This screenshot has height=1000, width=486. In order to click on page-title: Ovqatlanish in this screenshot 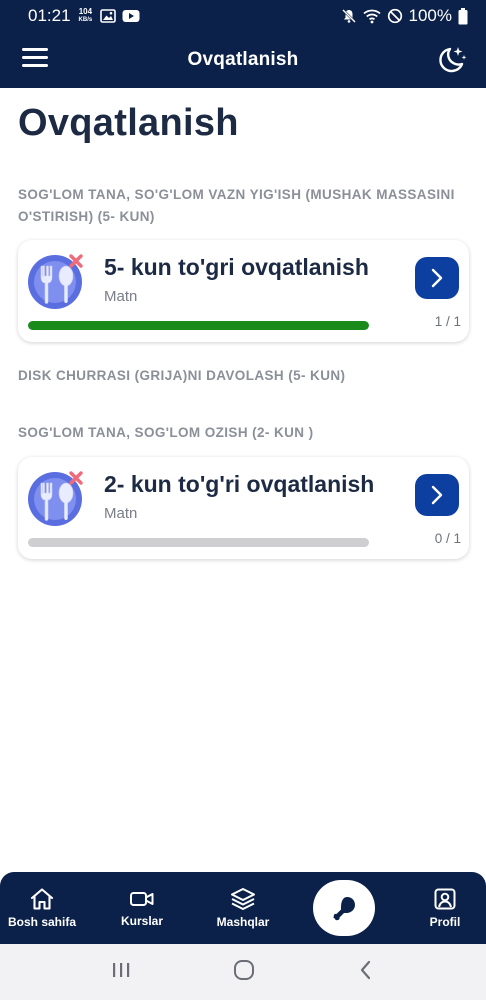, I will do `click(128, 123)`.